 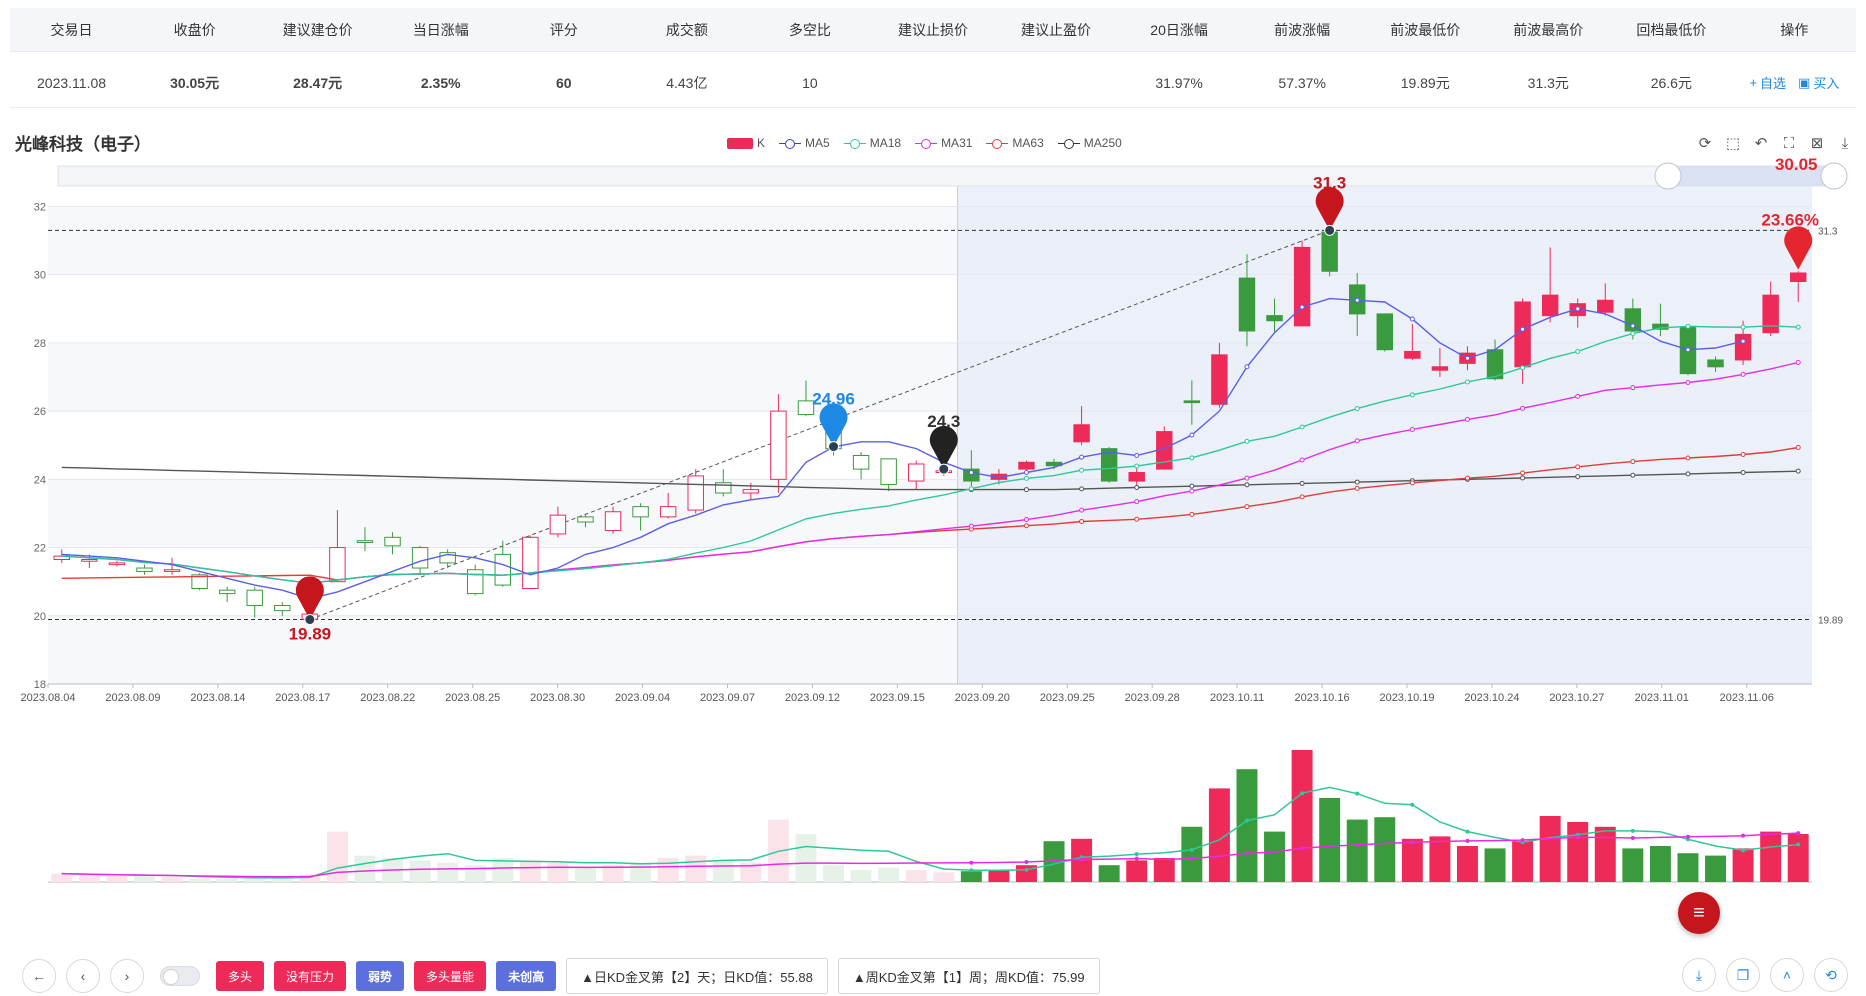 What do you see at coordinates (946, 176) in the screenshot?
I see `zoom-slider-track` at bounding box center [946, 176].